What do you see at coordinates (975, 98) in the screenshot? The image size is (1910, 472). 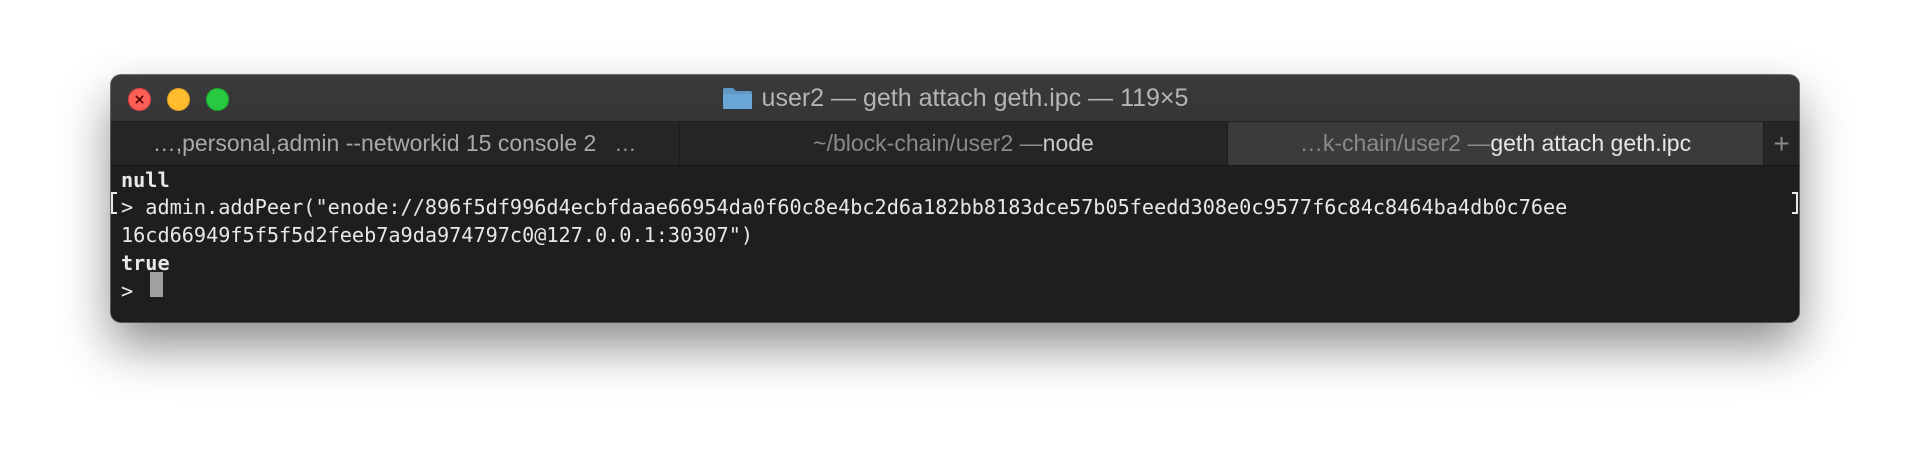 I see `window-title-text: user2 — geth attach geth.ipc — 119×5` at bounding box center [975, 98].